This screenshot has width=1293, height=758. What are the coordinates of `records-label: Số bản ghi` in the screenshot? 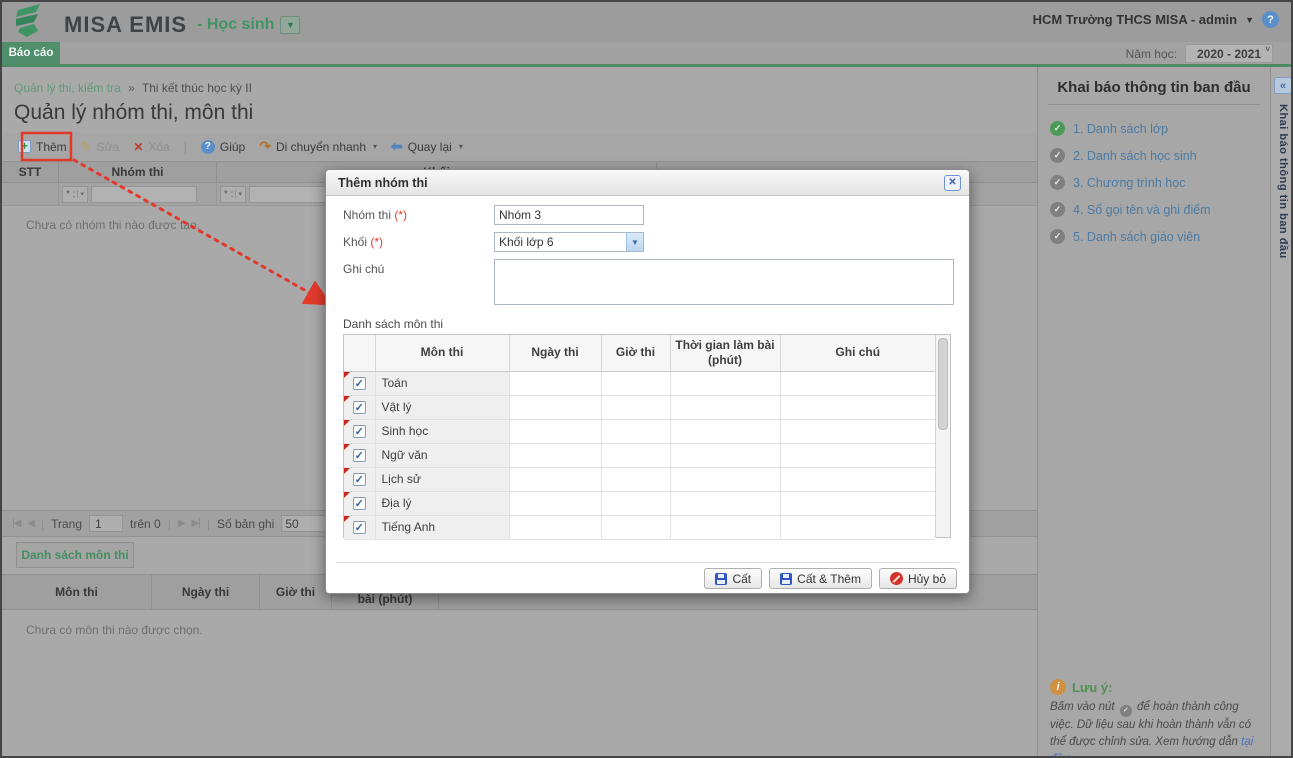 It's located at (245, 523).